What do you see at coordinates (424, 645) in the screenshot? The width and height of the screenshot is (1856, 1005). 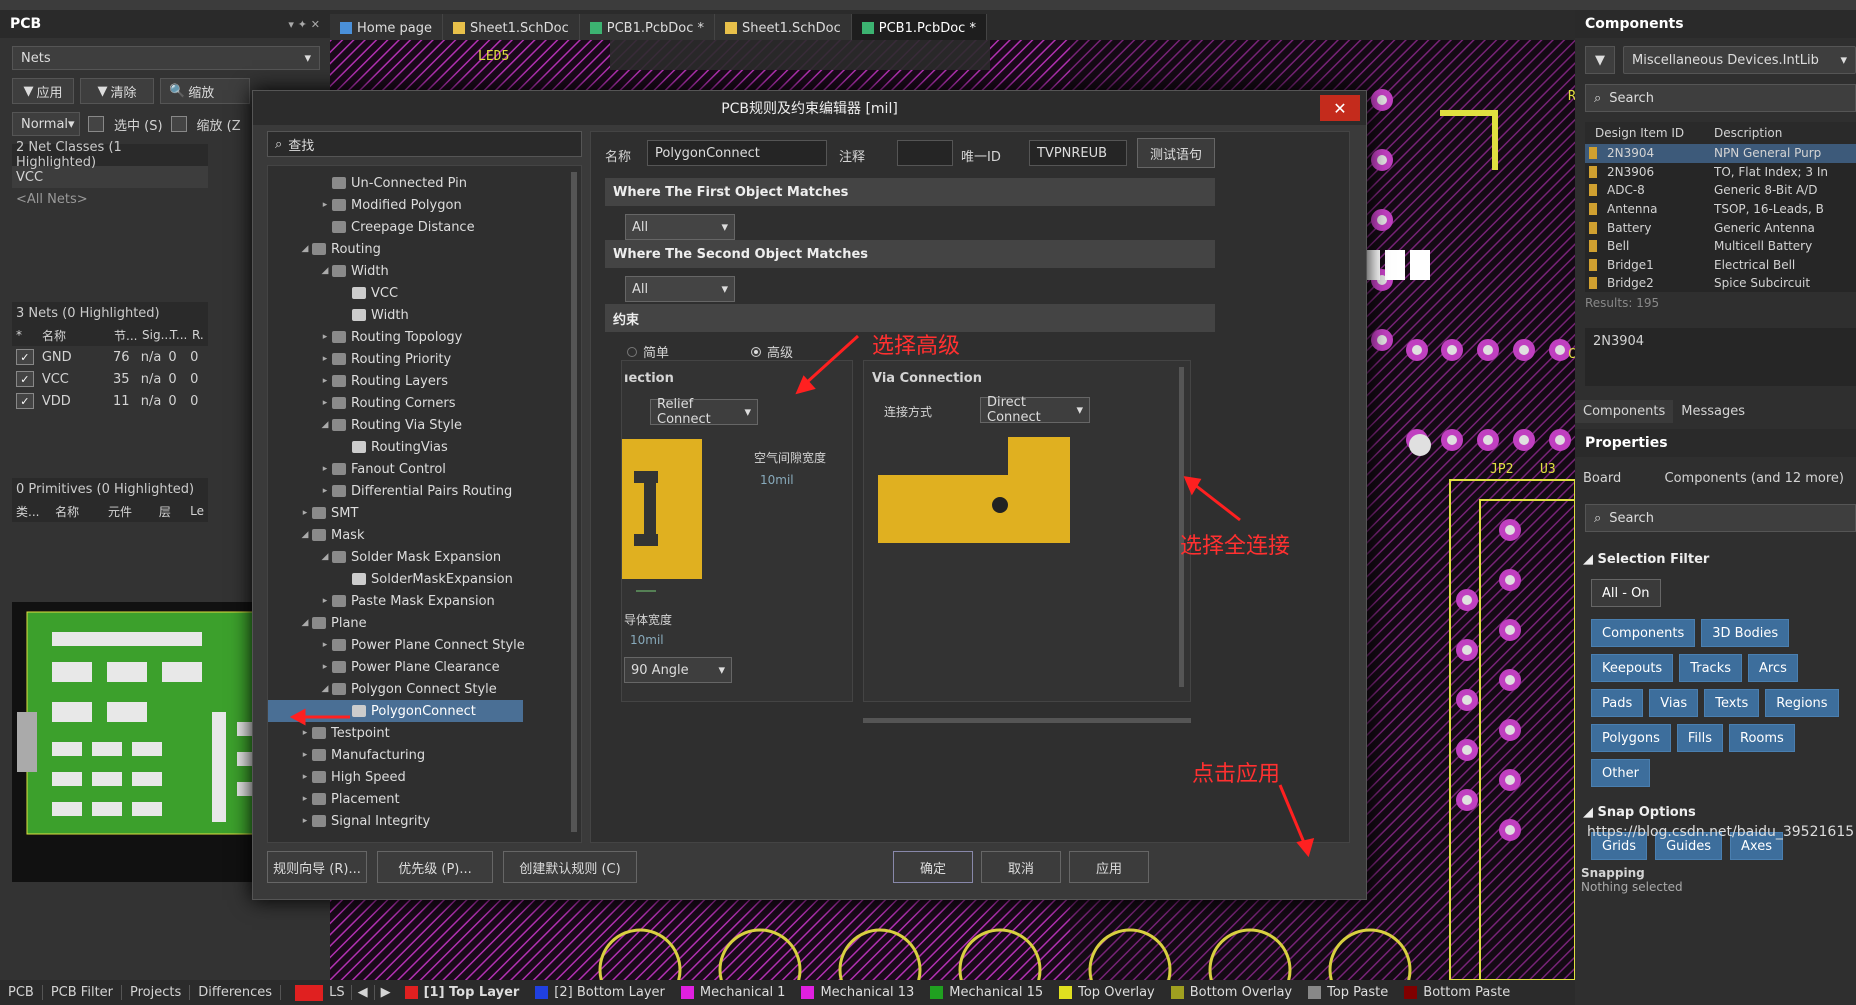 I see `rule-tree-item: ▸ Power Plane Connect Style` at bounding box center [424, 645].